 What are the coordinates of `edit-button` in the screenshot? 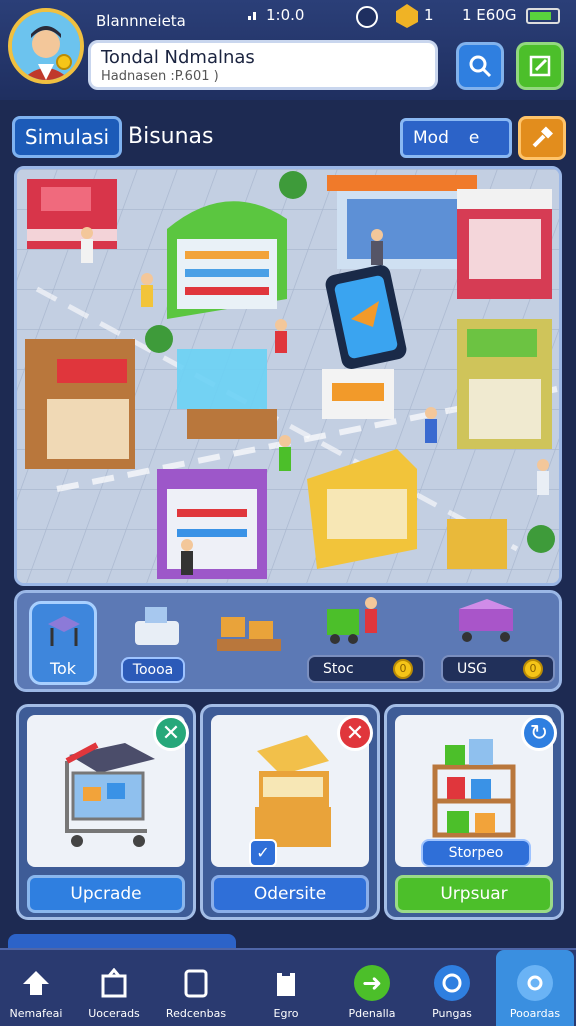 It's located at (540, 66).